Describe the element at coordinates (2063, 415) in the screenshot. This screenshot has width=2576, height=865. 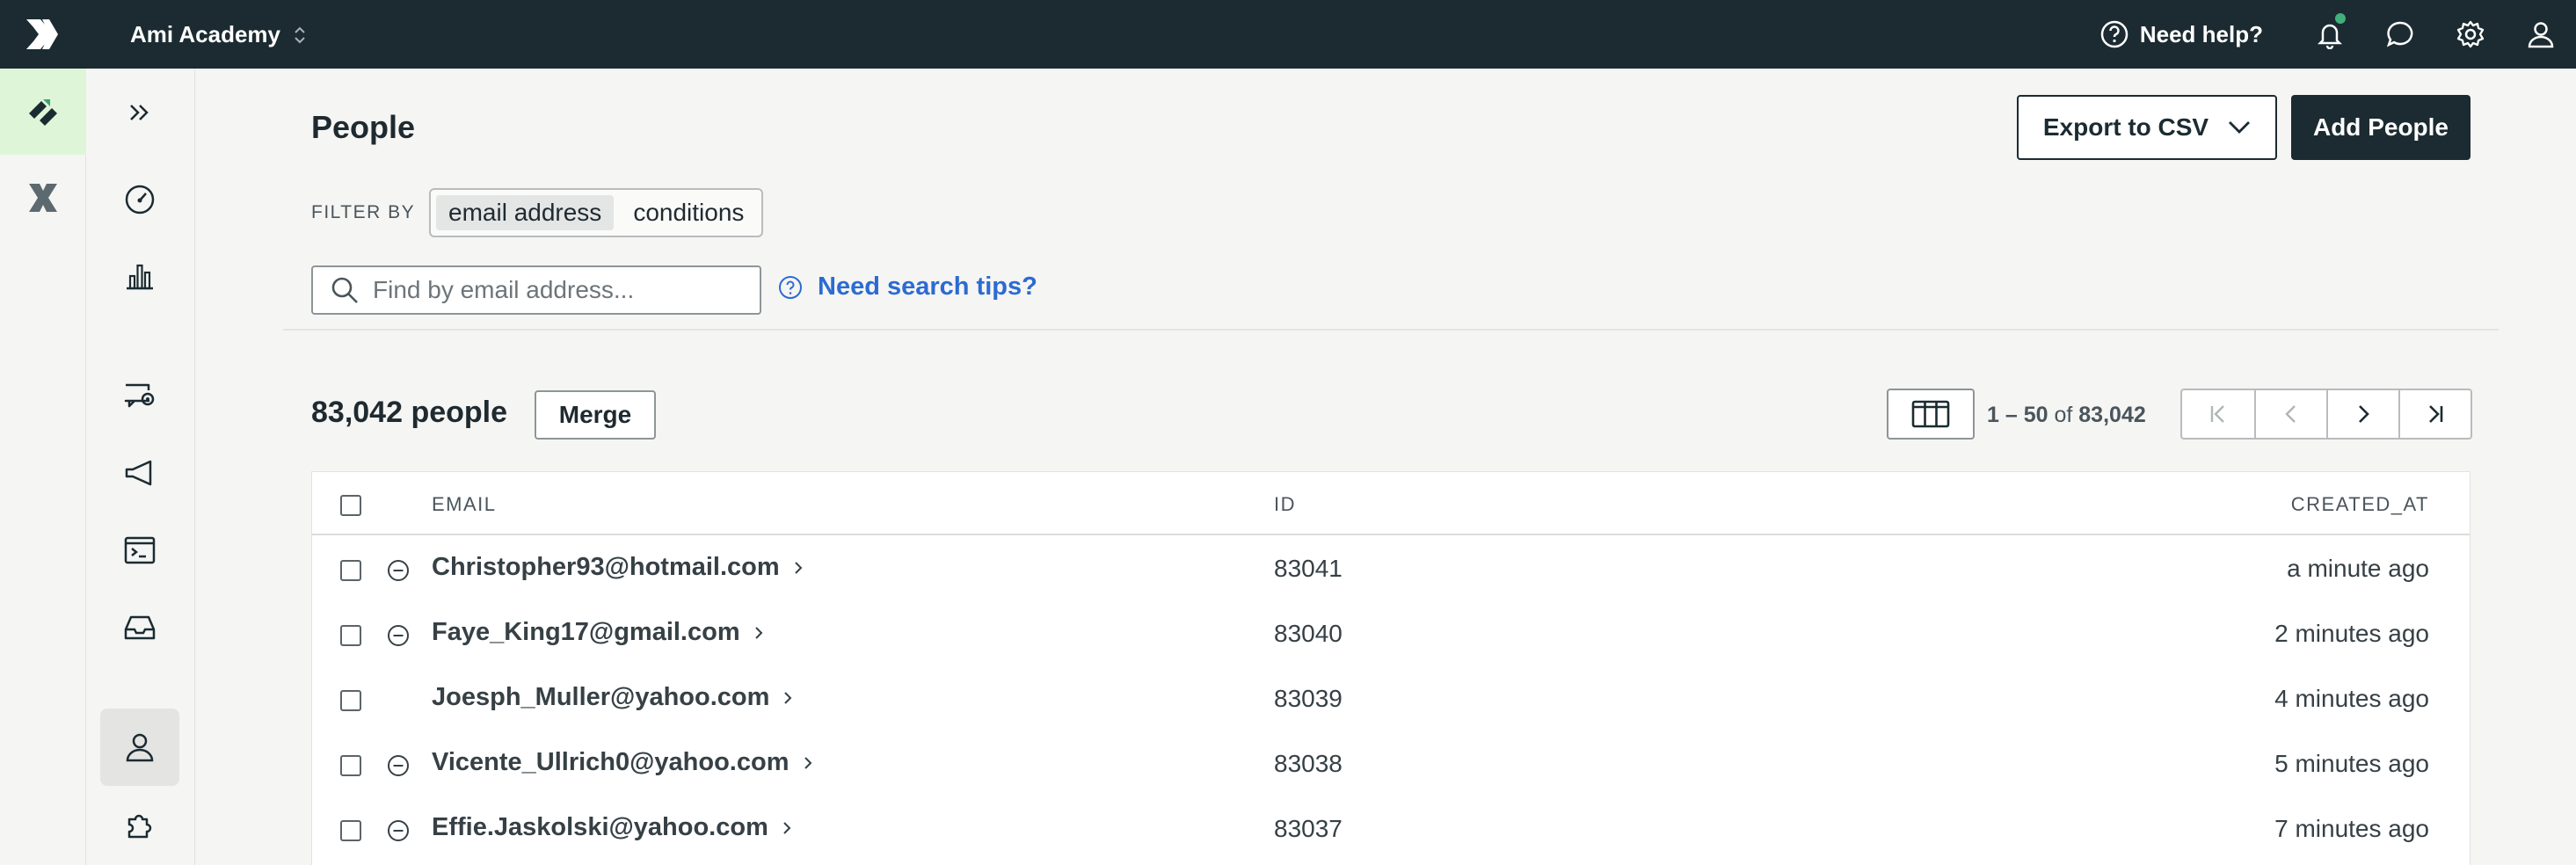
I see `page-of: of` at that location.